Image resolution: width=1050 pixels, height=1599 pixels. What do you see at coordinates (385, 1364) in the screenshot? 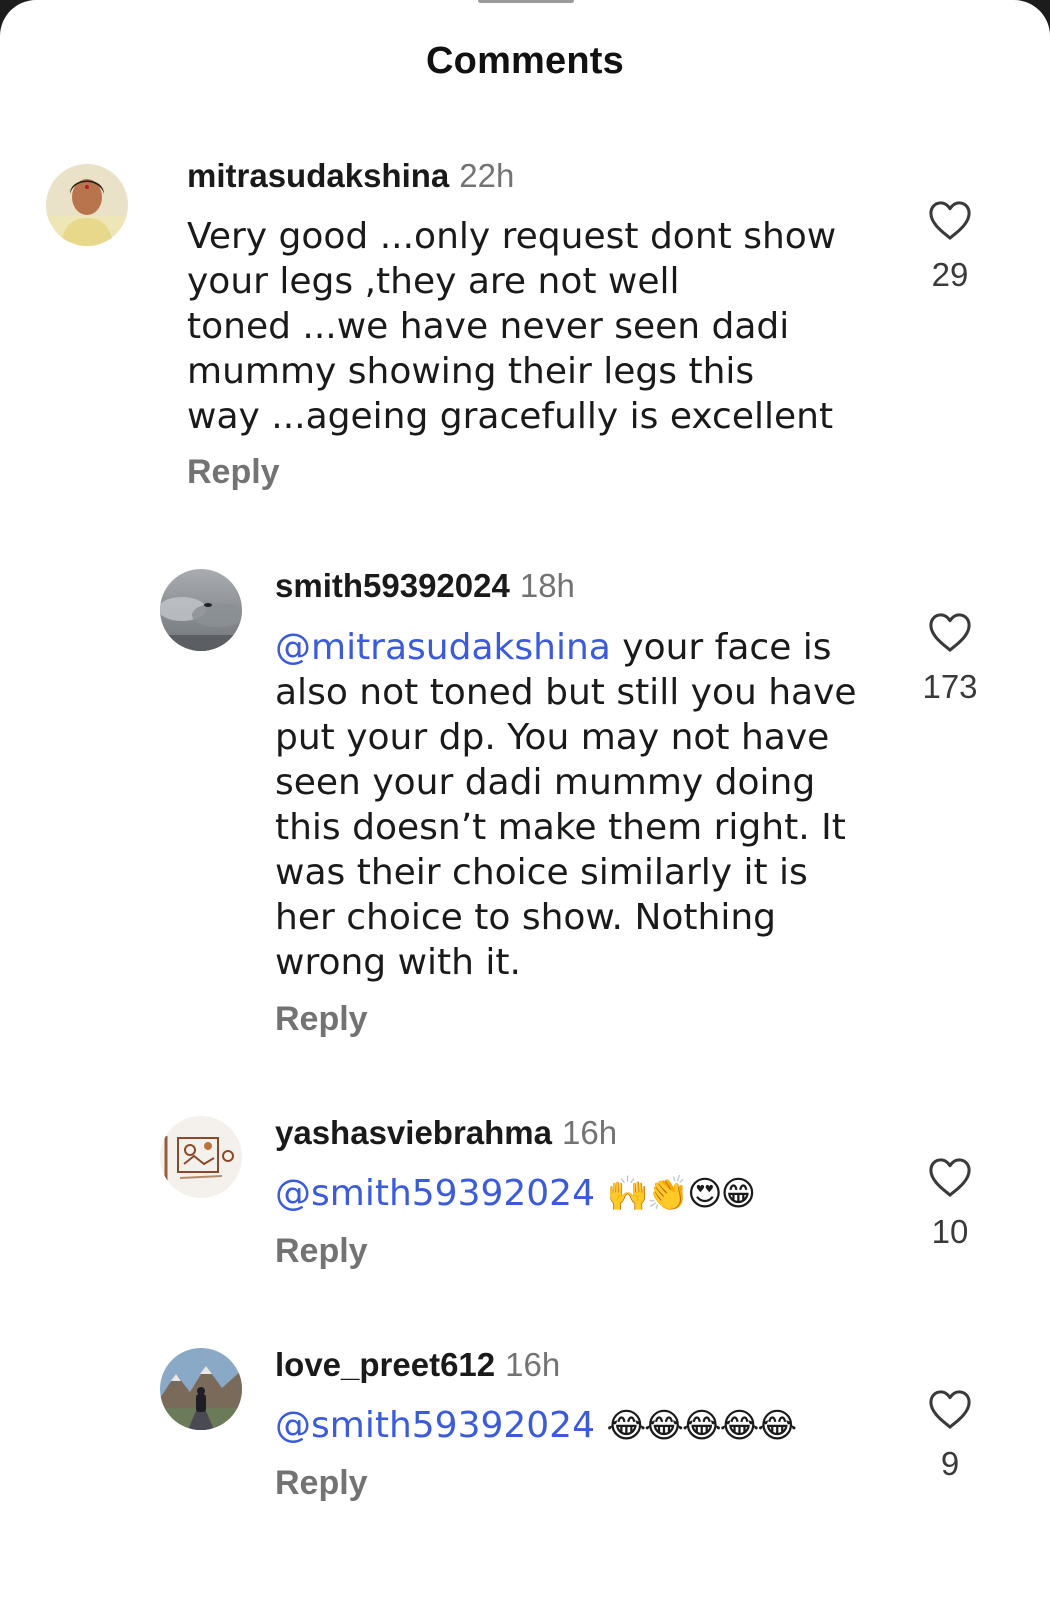
I see `username: love_preet612` at bounding box center [385, 1364].